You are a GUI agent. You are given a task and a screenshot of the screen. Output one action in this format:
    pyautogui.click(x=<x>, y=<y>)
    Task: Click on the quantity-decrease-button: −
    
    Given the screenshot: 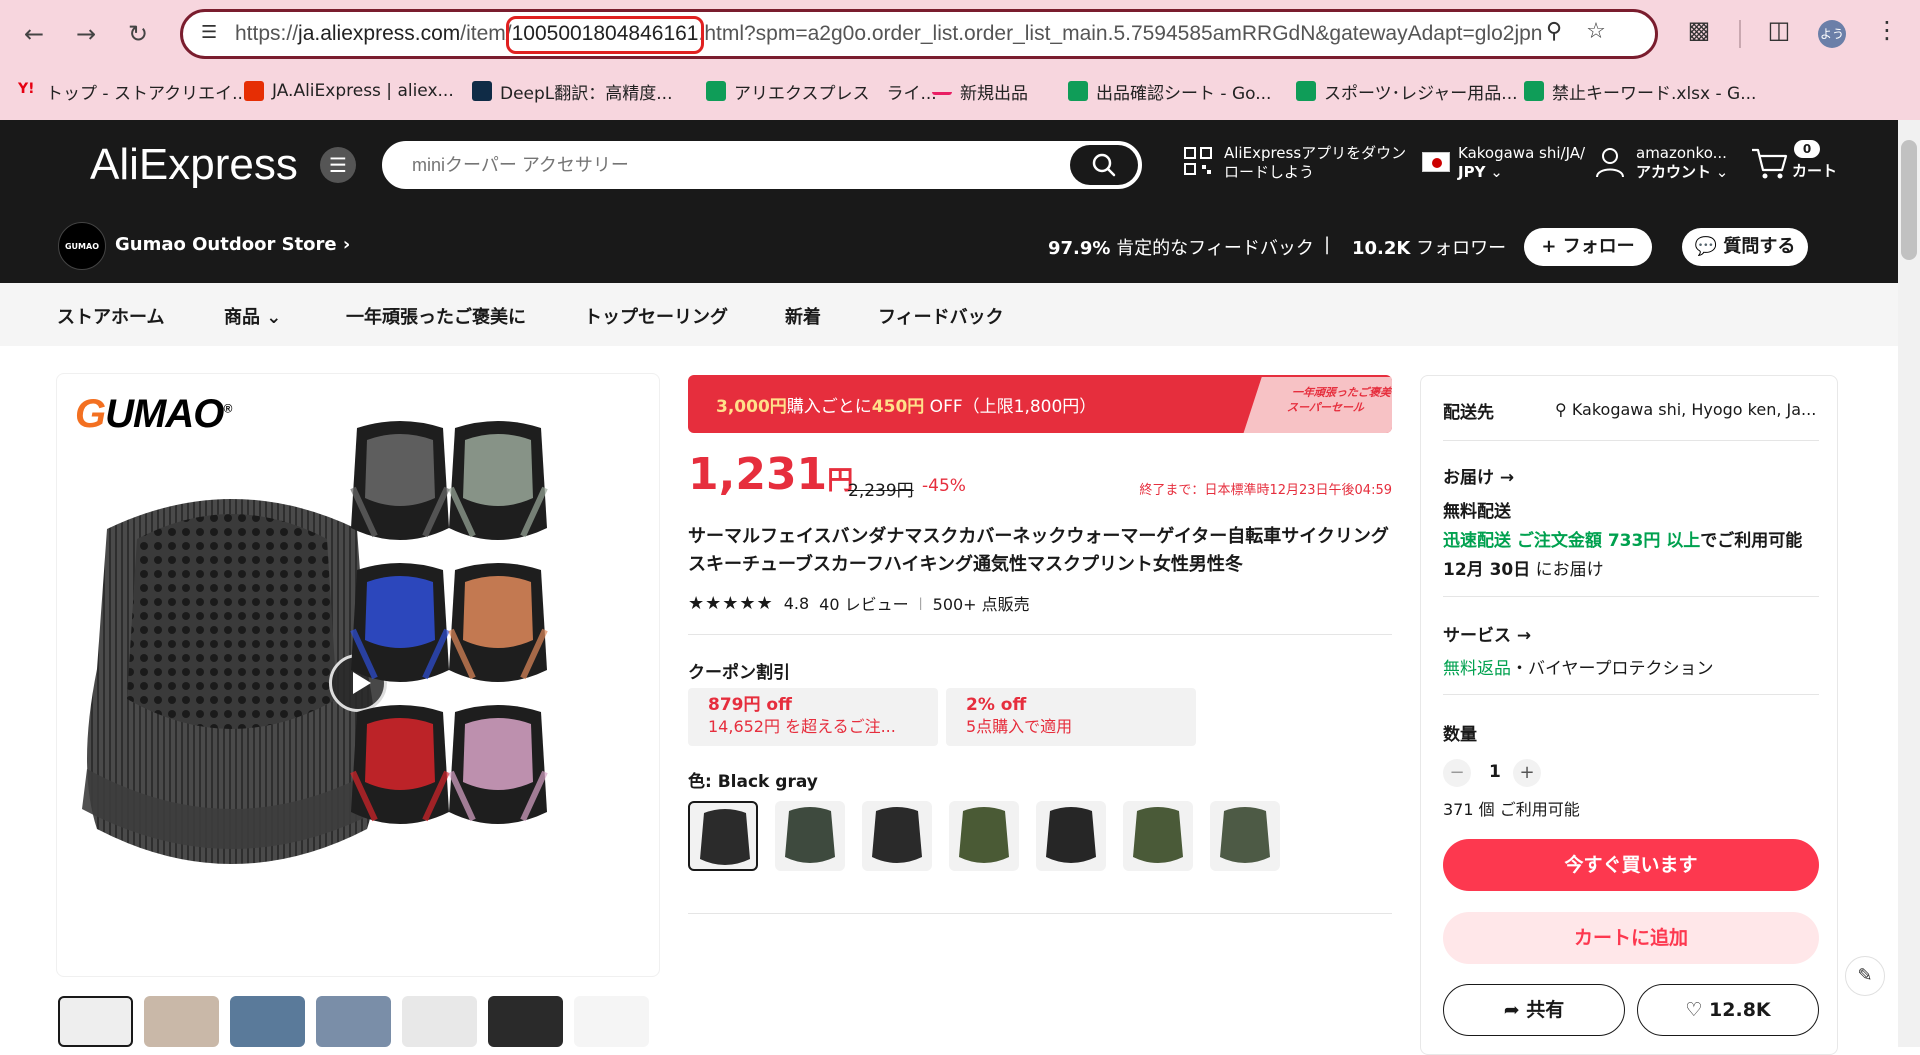 What is the action you would take?
    pyautogui.click(x=1457, y=773)
    